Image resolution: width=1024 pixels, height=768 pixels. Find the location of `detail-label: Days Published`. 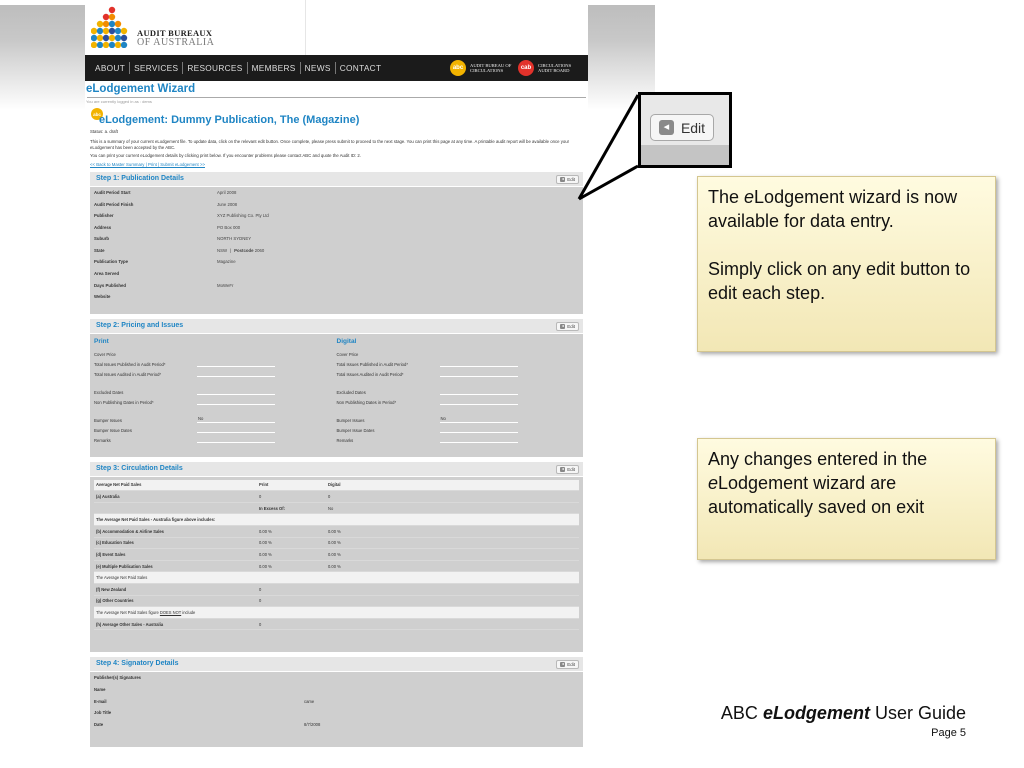

detail-label: Days Published is located at coordinates (110, 285).